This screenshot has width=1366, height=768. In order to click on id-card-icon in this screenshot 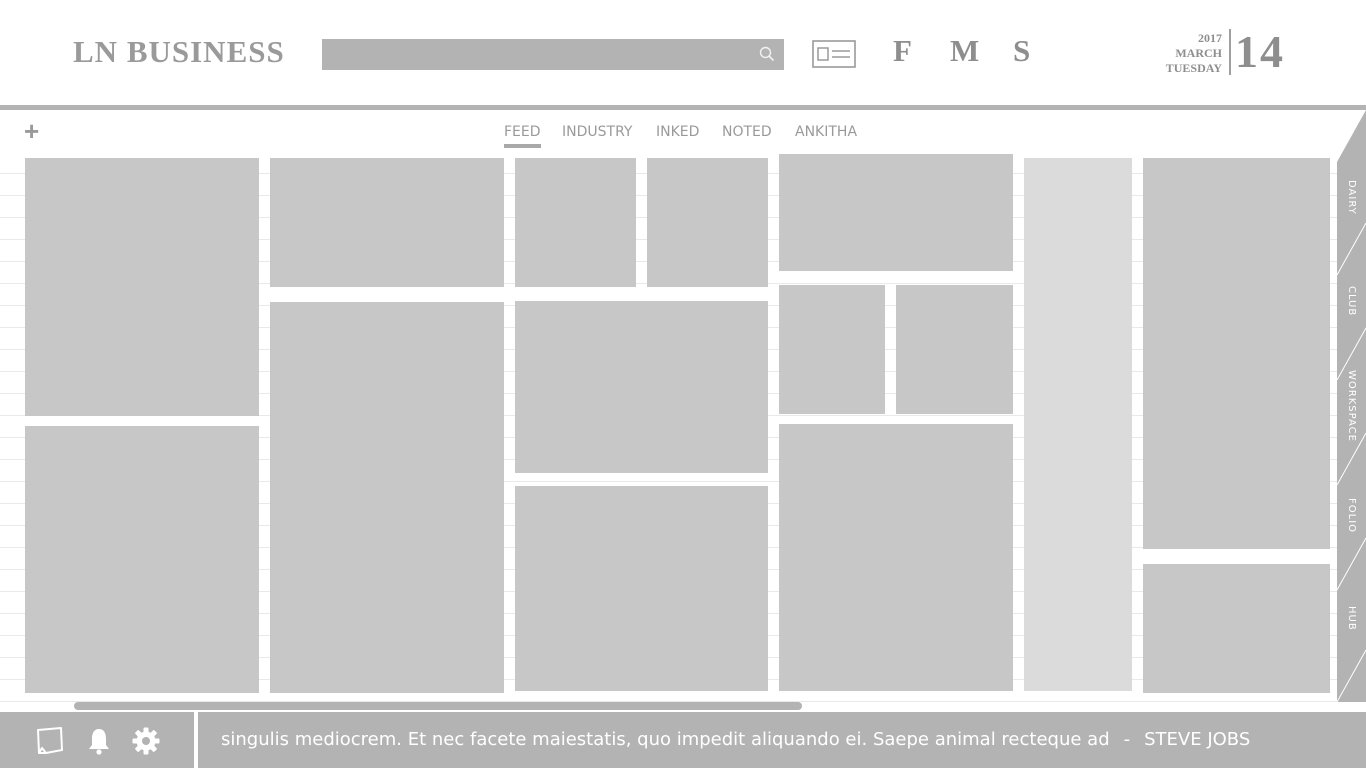, I will do `click(834, 54)`.